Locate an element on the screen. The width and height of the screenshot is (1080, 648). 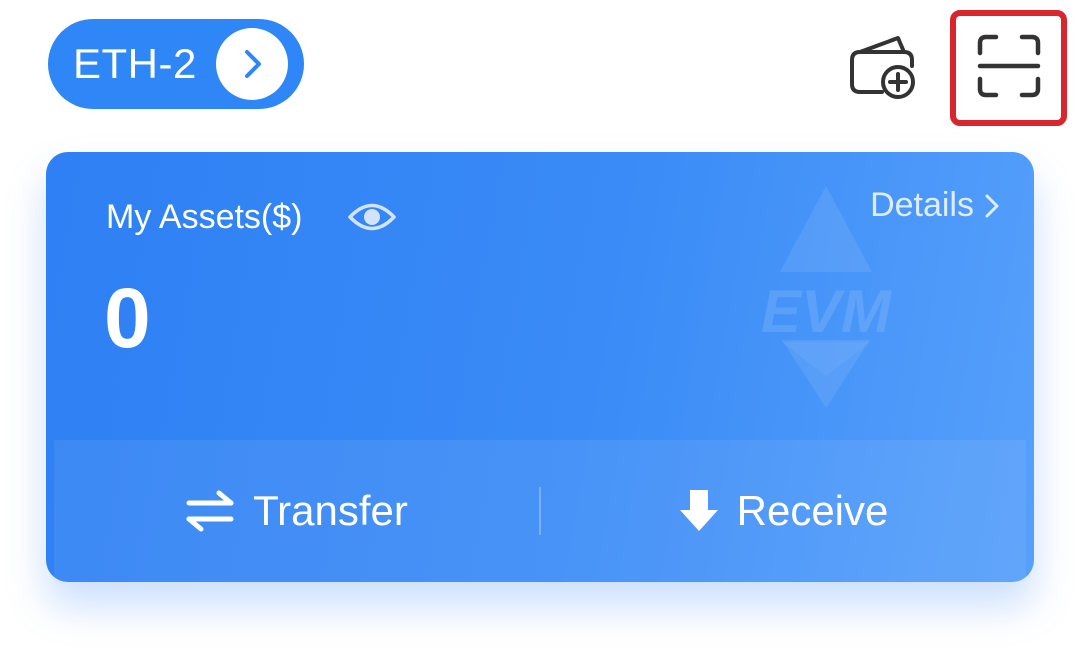
network-selector: ETH-2 is located at coordinates (176, 64).